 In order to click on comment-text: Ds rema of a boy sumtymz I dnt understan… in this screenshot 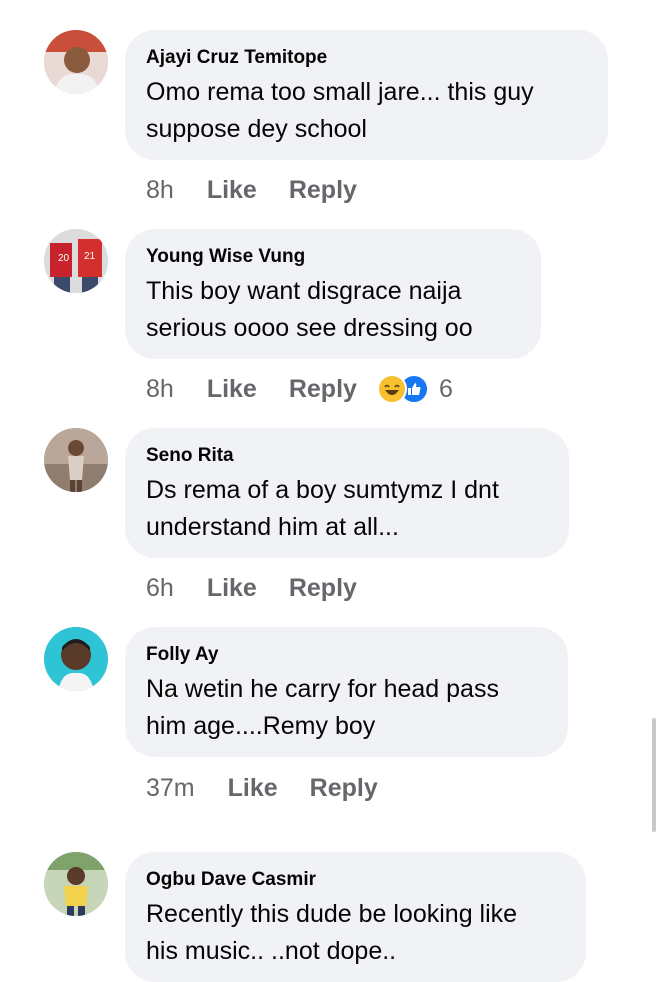, I will do `click(322, 508)`.